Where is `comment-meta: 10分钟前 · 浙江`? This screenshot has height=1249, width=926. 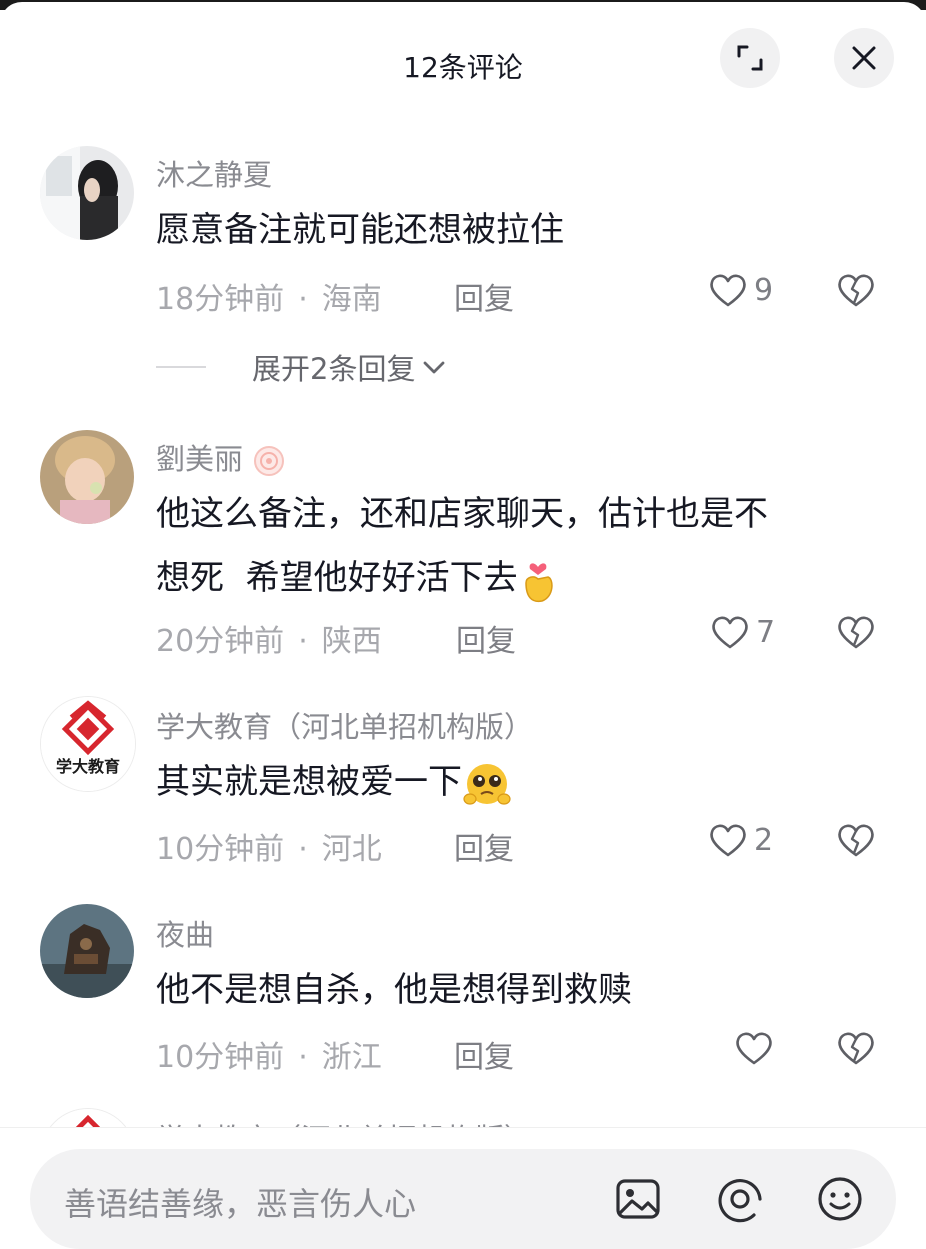 comment-meta: 10分钟前 · 浙江 is located at coordinates (269, 1054).